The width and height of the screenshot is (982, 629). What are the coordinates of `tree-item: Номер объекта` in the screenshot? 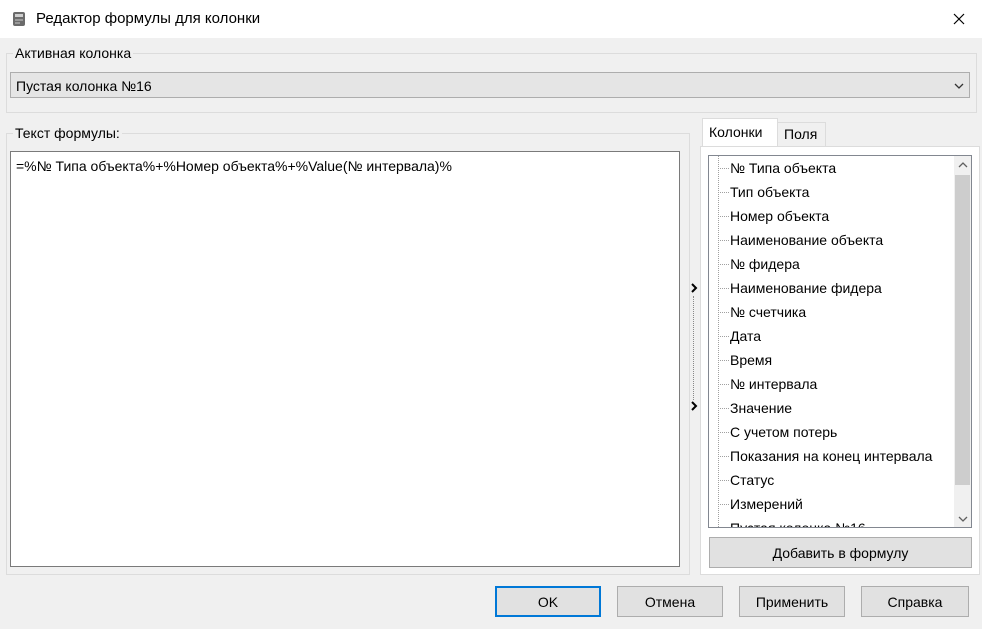 It's located at (832, 217).